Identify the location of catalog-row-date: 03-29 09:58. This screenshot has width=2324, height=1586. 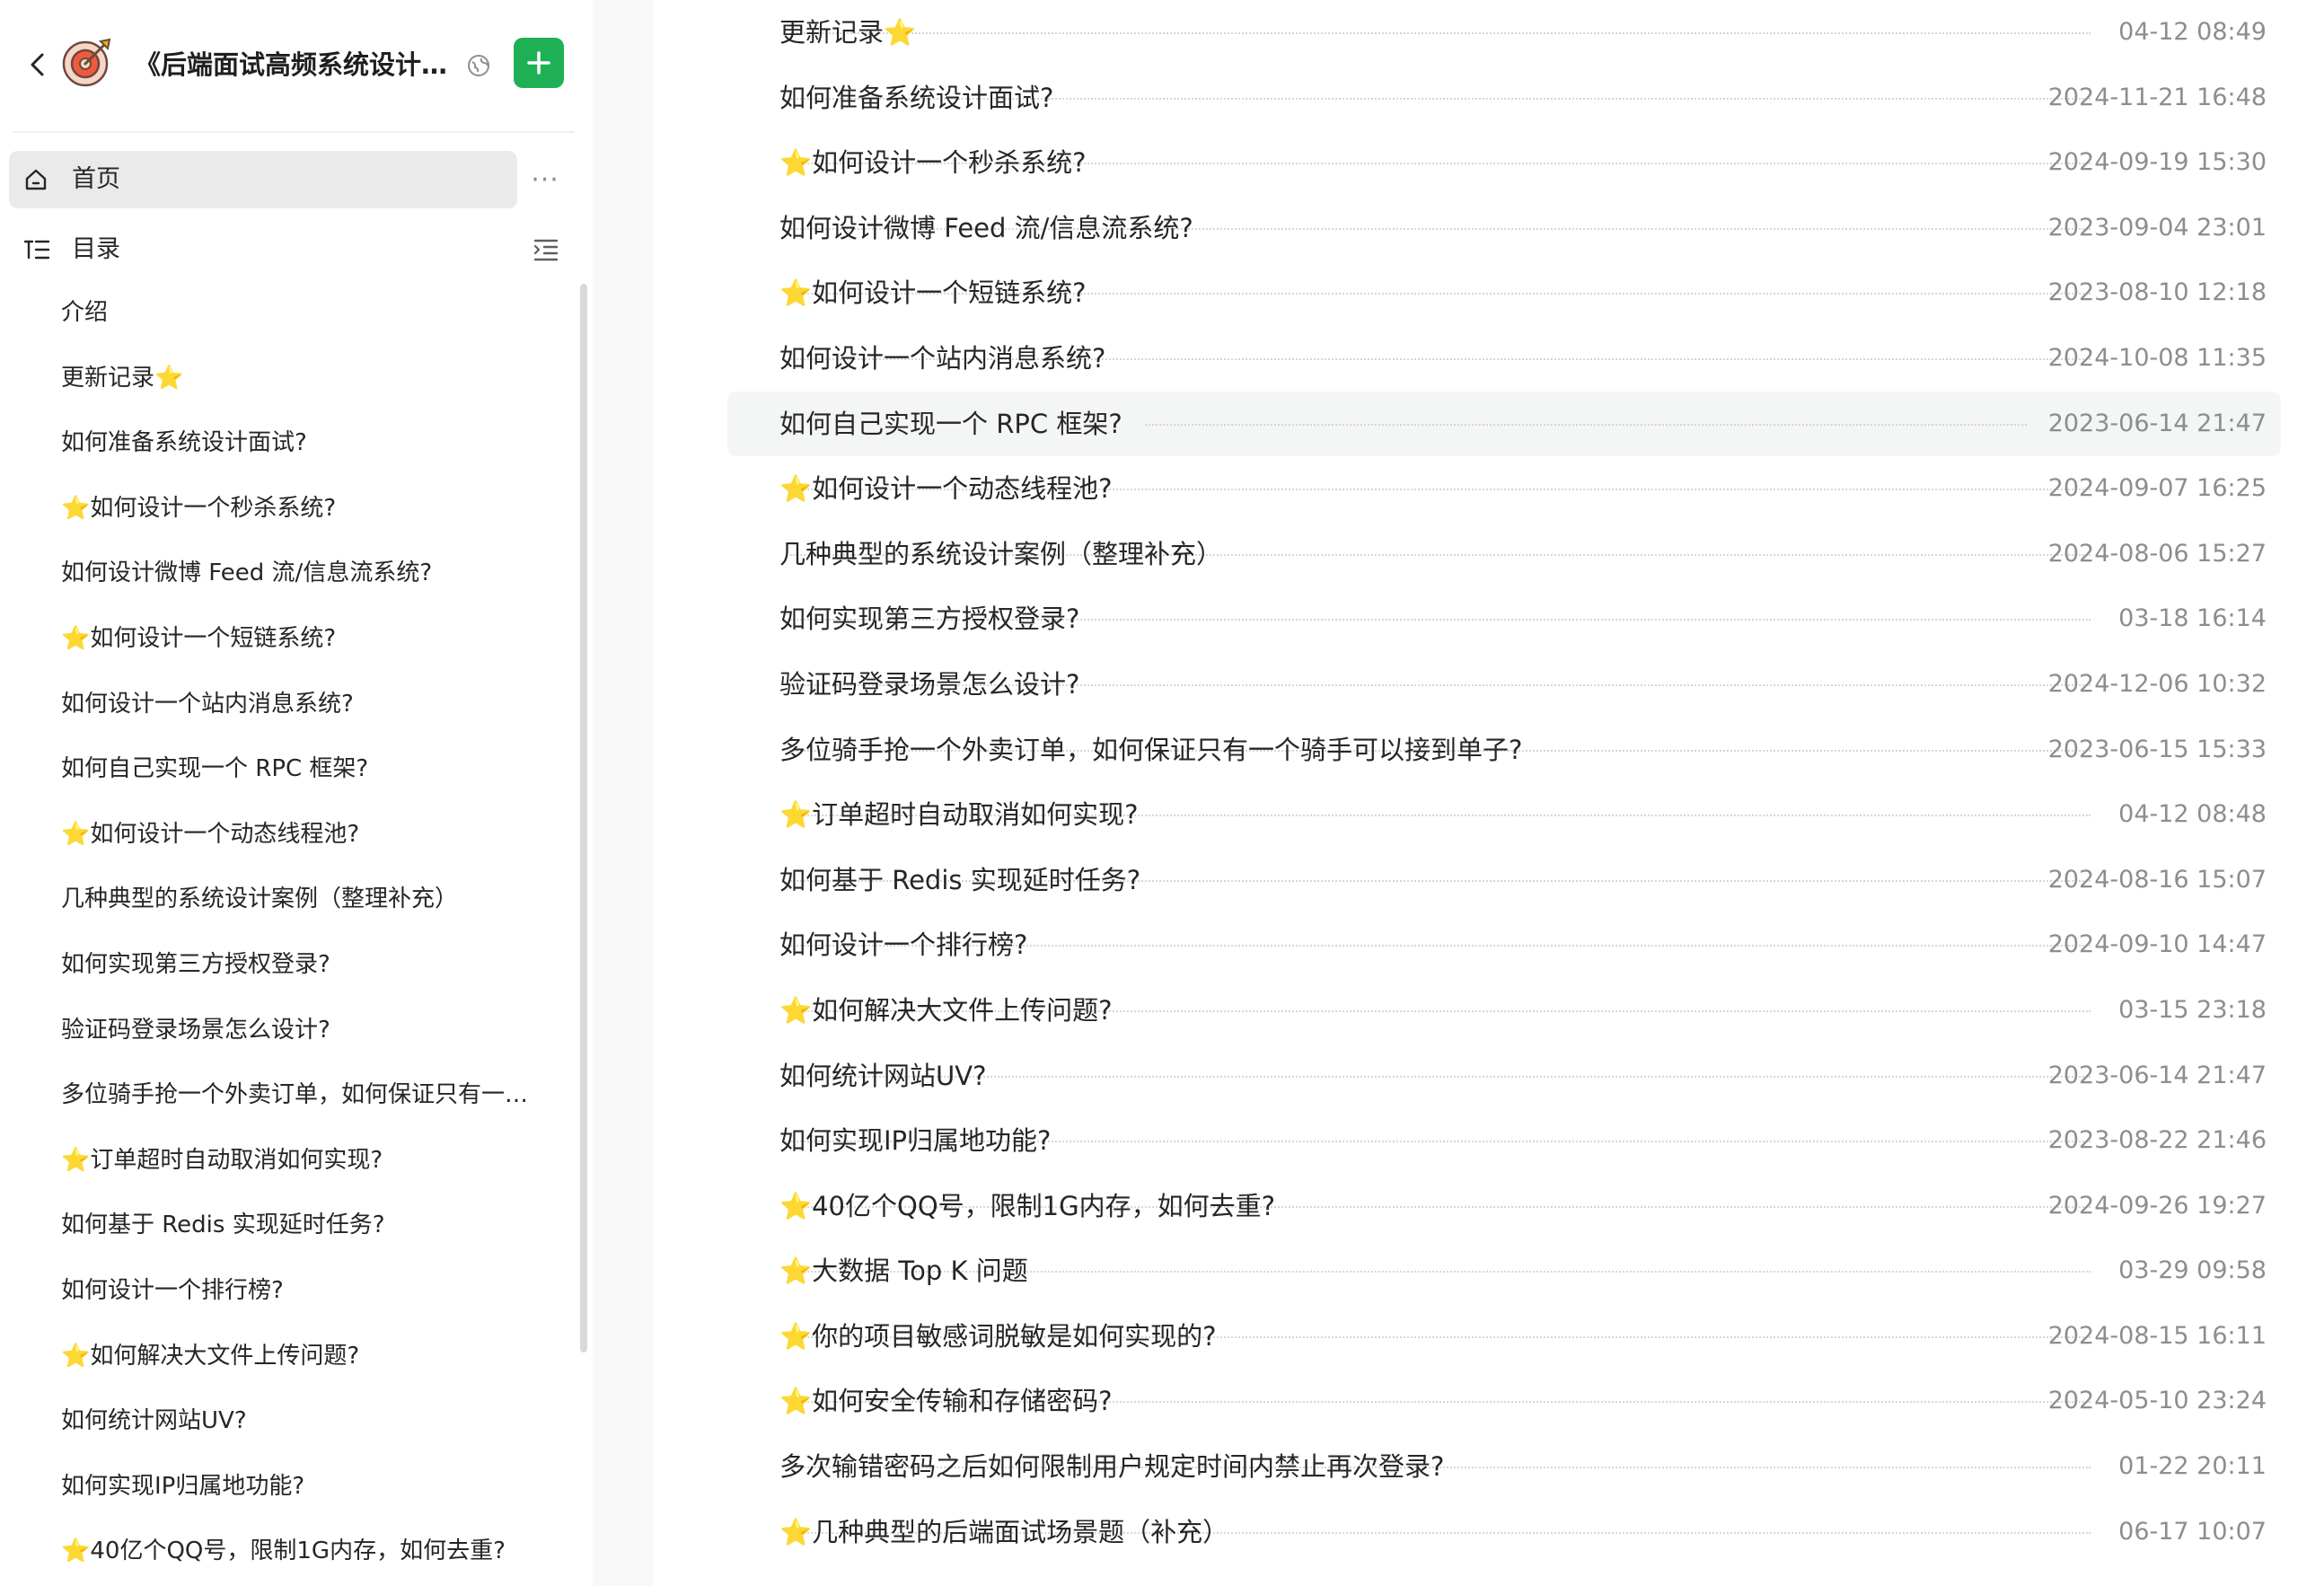
(2192, 1270).